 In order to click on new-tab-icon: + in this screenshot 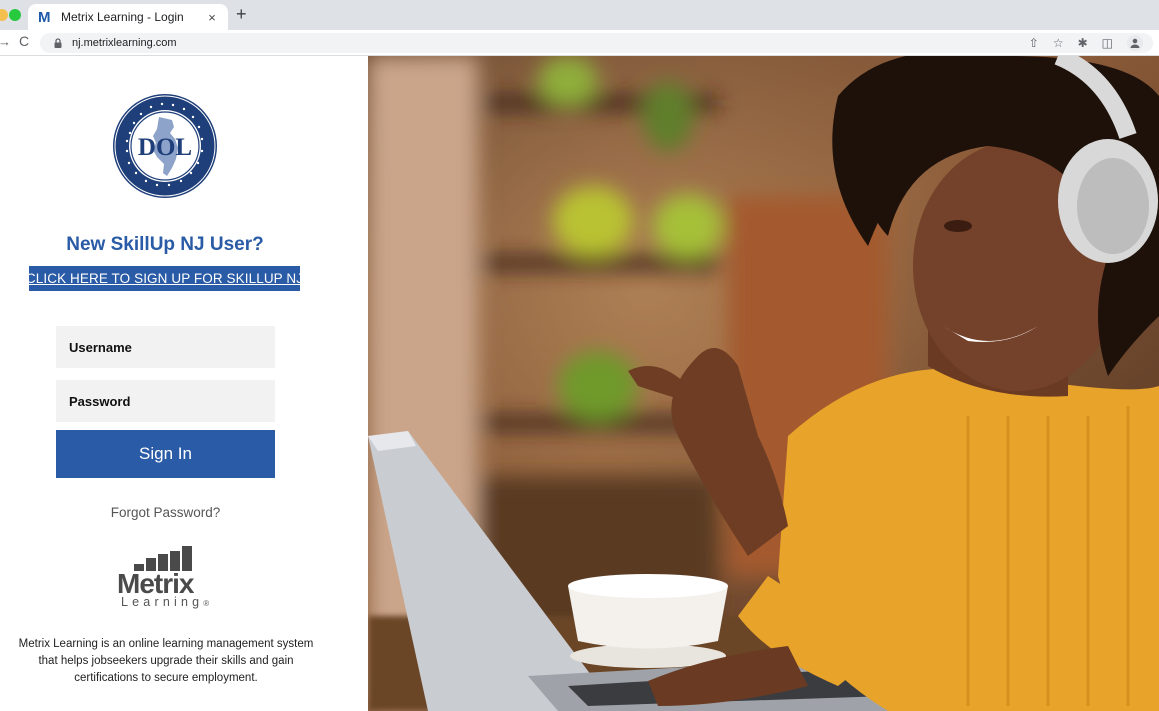, I will do `click(241, 14)`.